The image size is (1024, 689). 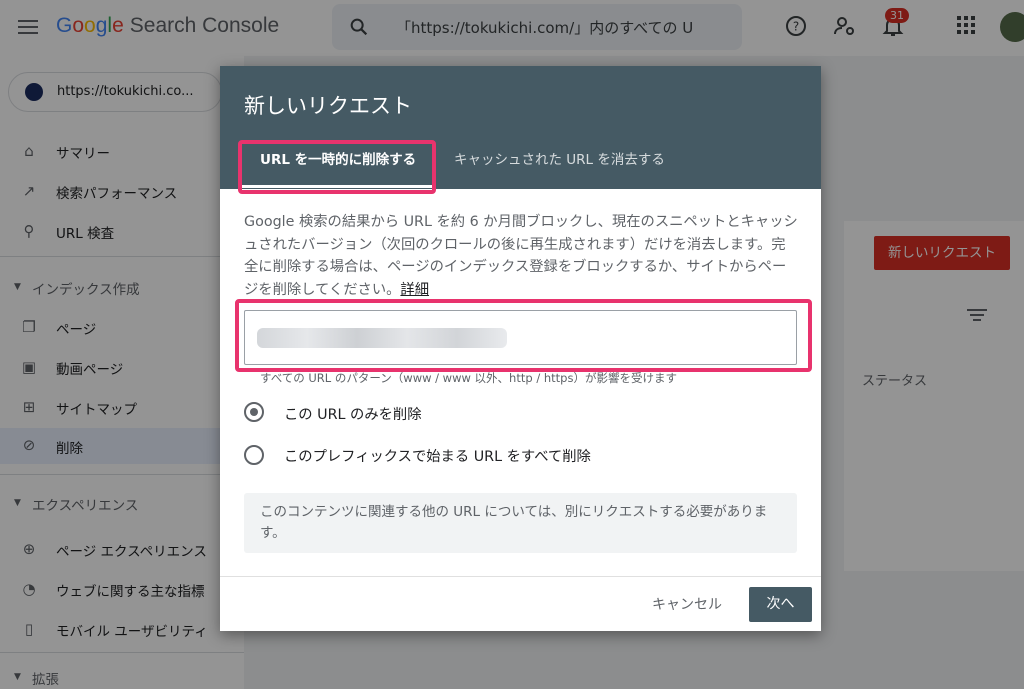 What do you see at coordinates (780, 604) in the screenshot?
I see `next-button: 次へ` at bounding box center [780, 604].